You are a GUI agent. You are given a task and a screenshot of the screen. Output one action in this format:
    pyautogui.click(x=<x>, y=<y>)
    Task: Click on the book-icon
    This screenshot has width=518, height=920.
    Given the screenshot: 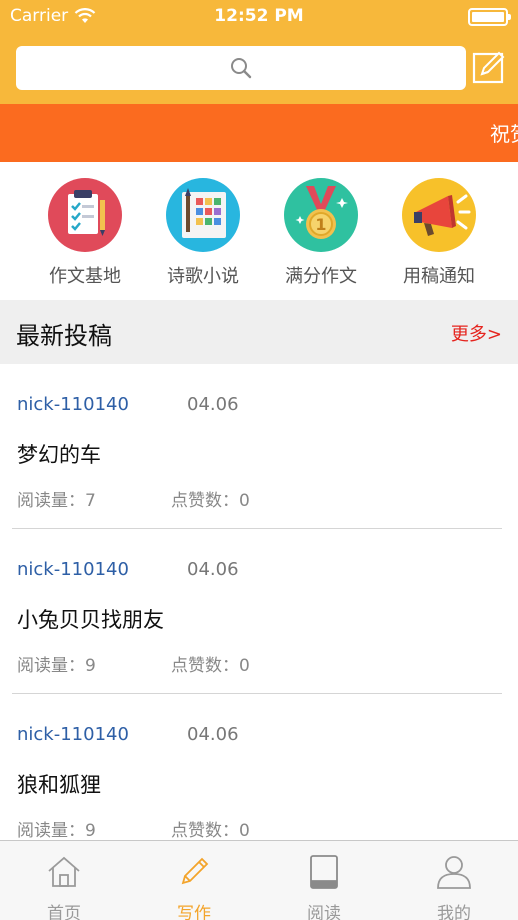 What is the action you would take?
    pyautogui.click(x=324, y=872)
    